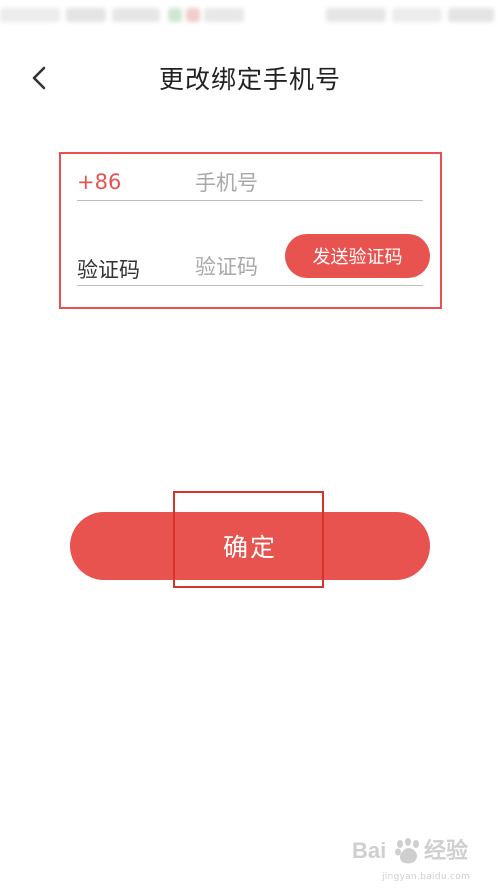 This screenshot has width=500, height=889. I want to click on code-label: 验证码, so click(108, 270).